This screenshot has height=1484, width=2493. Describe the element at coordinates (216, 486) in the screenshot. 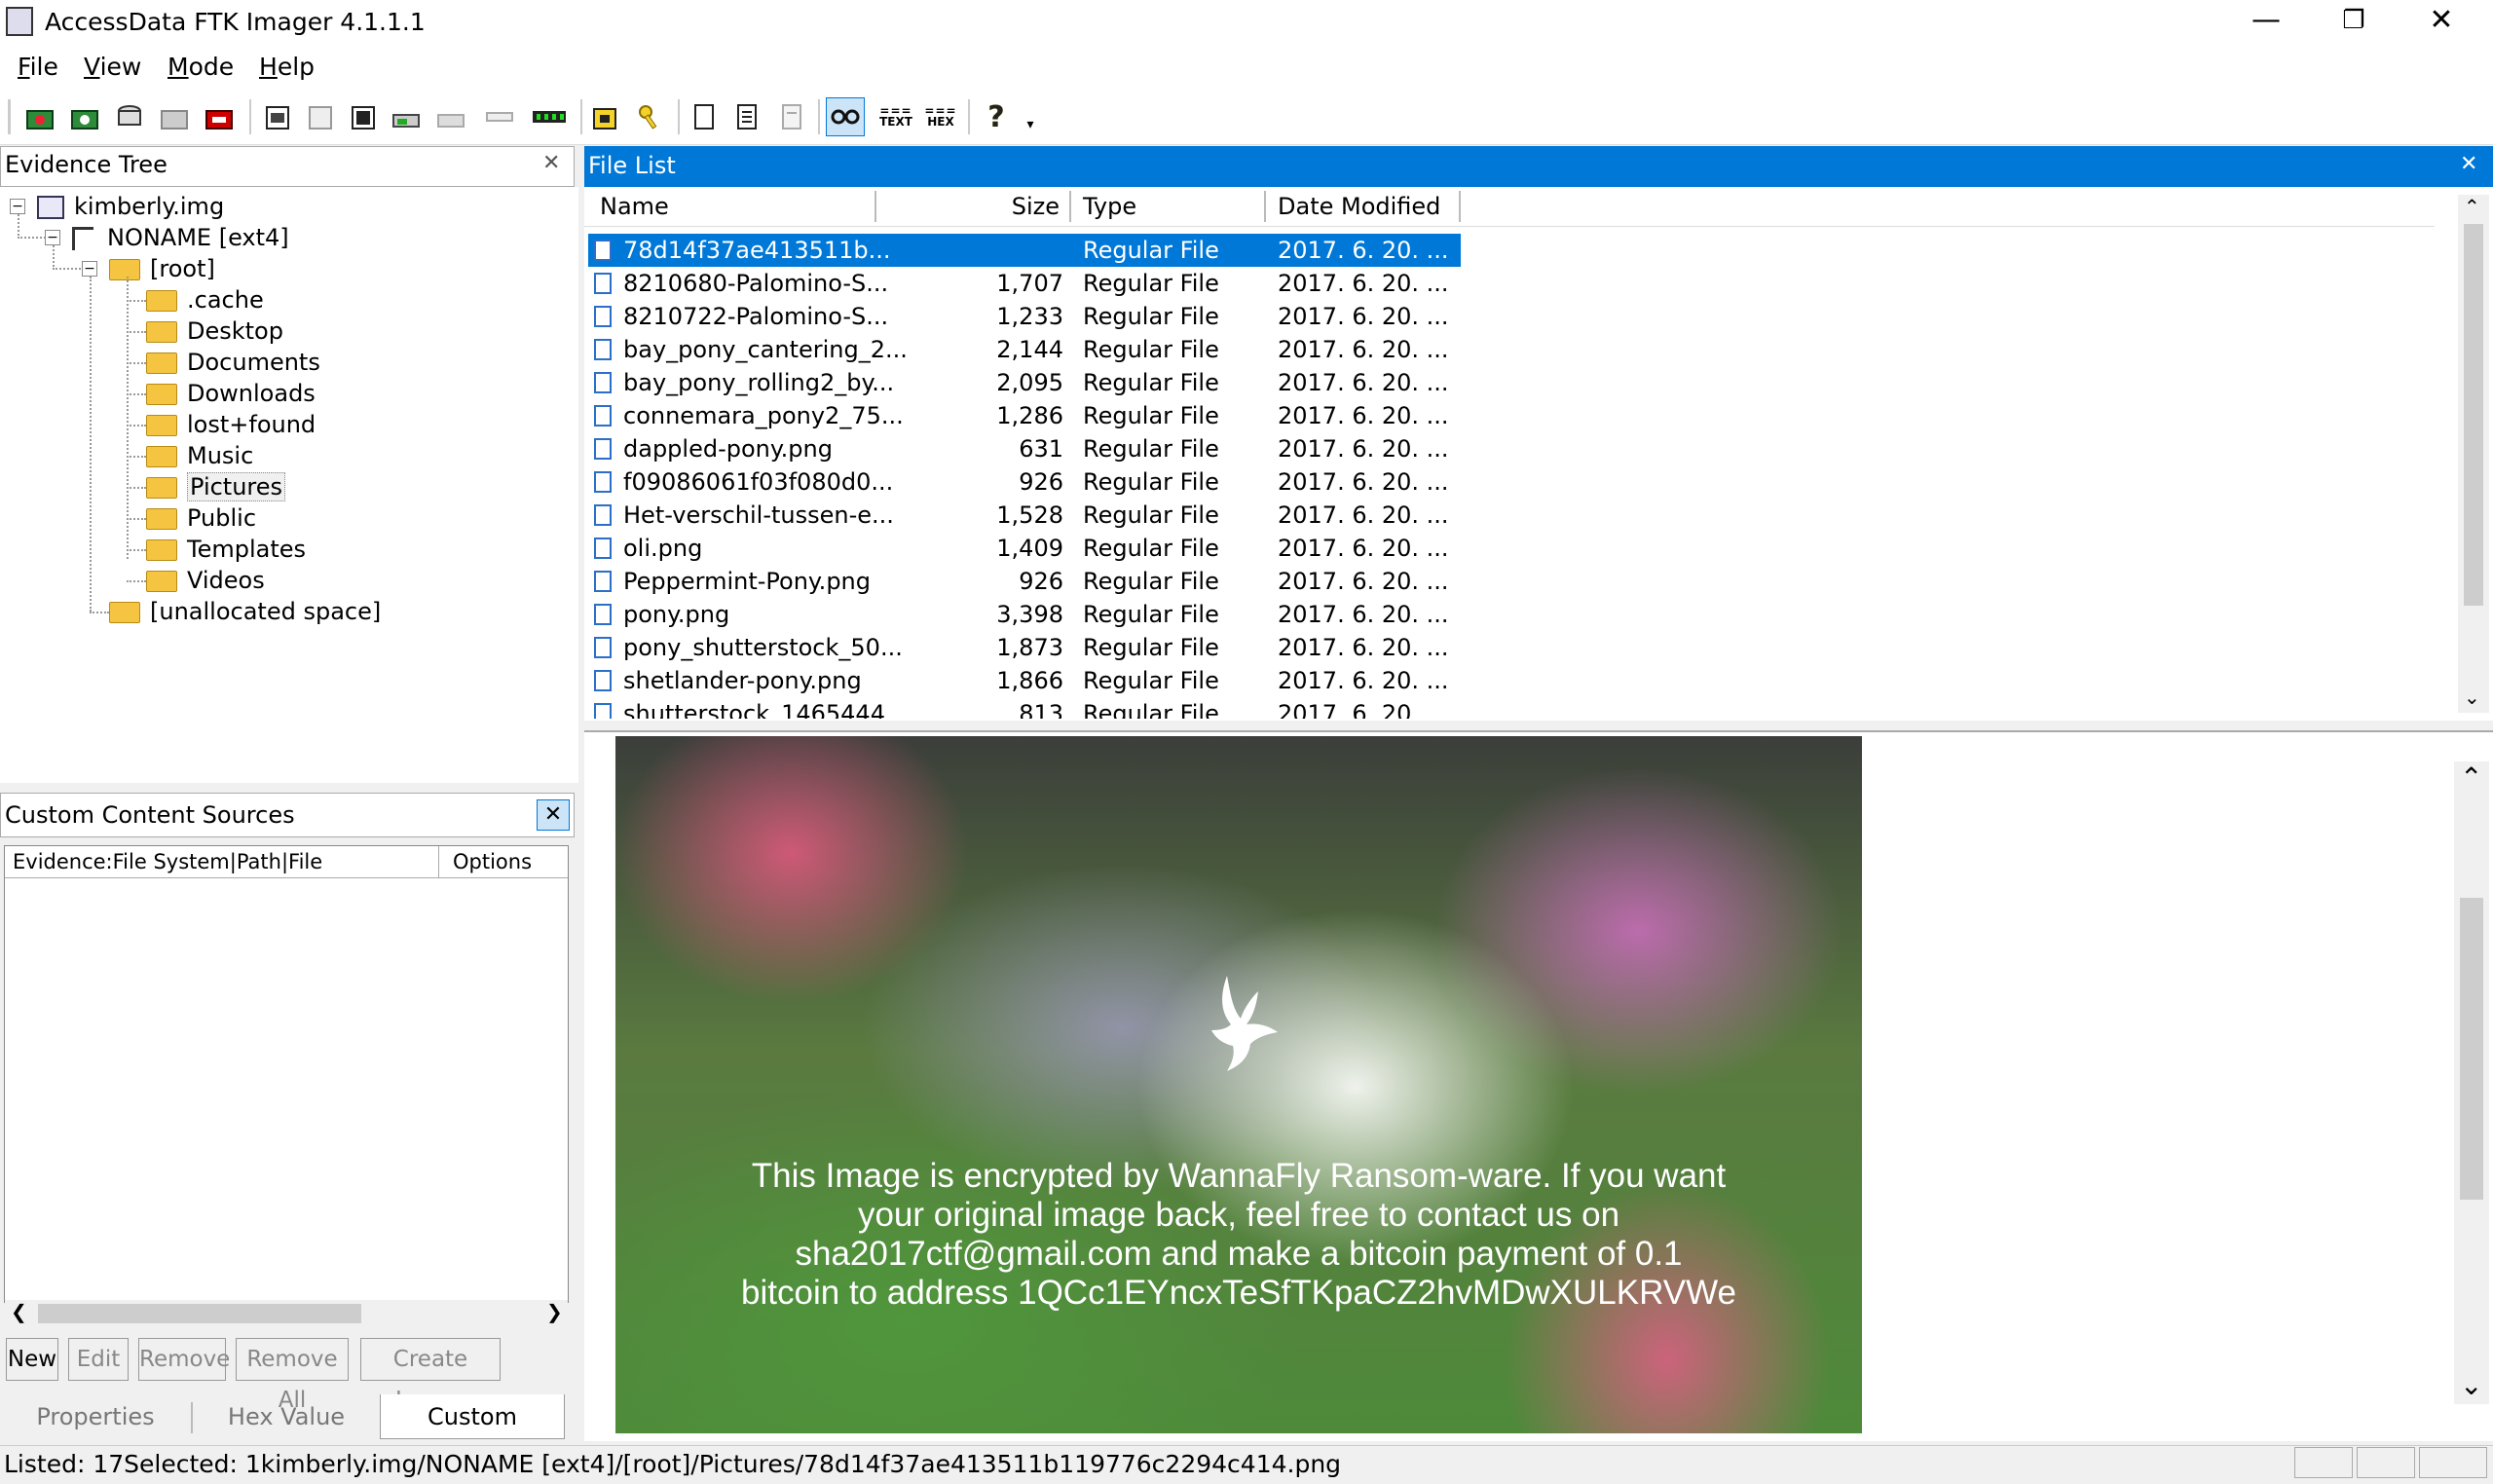

I see `tree-node-folder-selected: Pictures` at that location.